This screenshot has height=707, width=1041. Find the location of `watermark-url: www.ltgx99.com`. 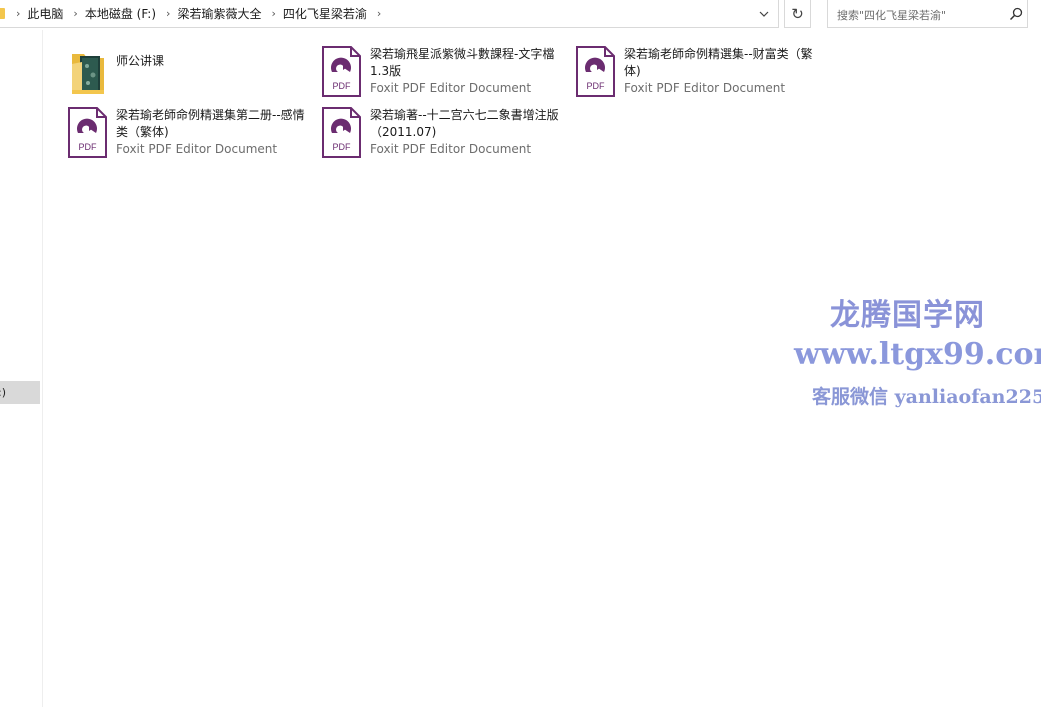

watermark-url: www.ltgx99.com is located at coordinates (917, 354).